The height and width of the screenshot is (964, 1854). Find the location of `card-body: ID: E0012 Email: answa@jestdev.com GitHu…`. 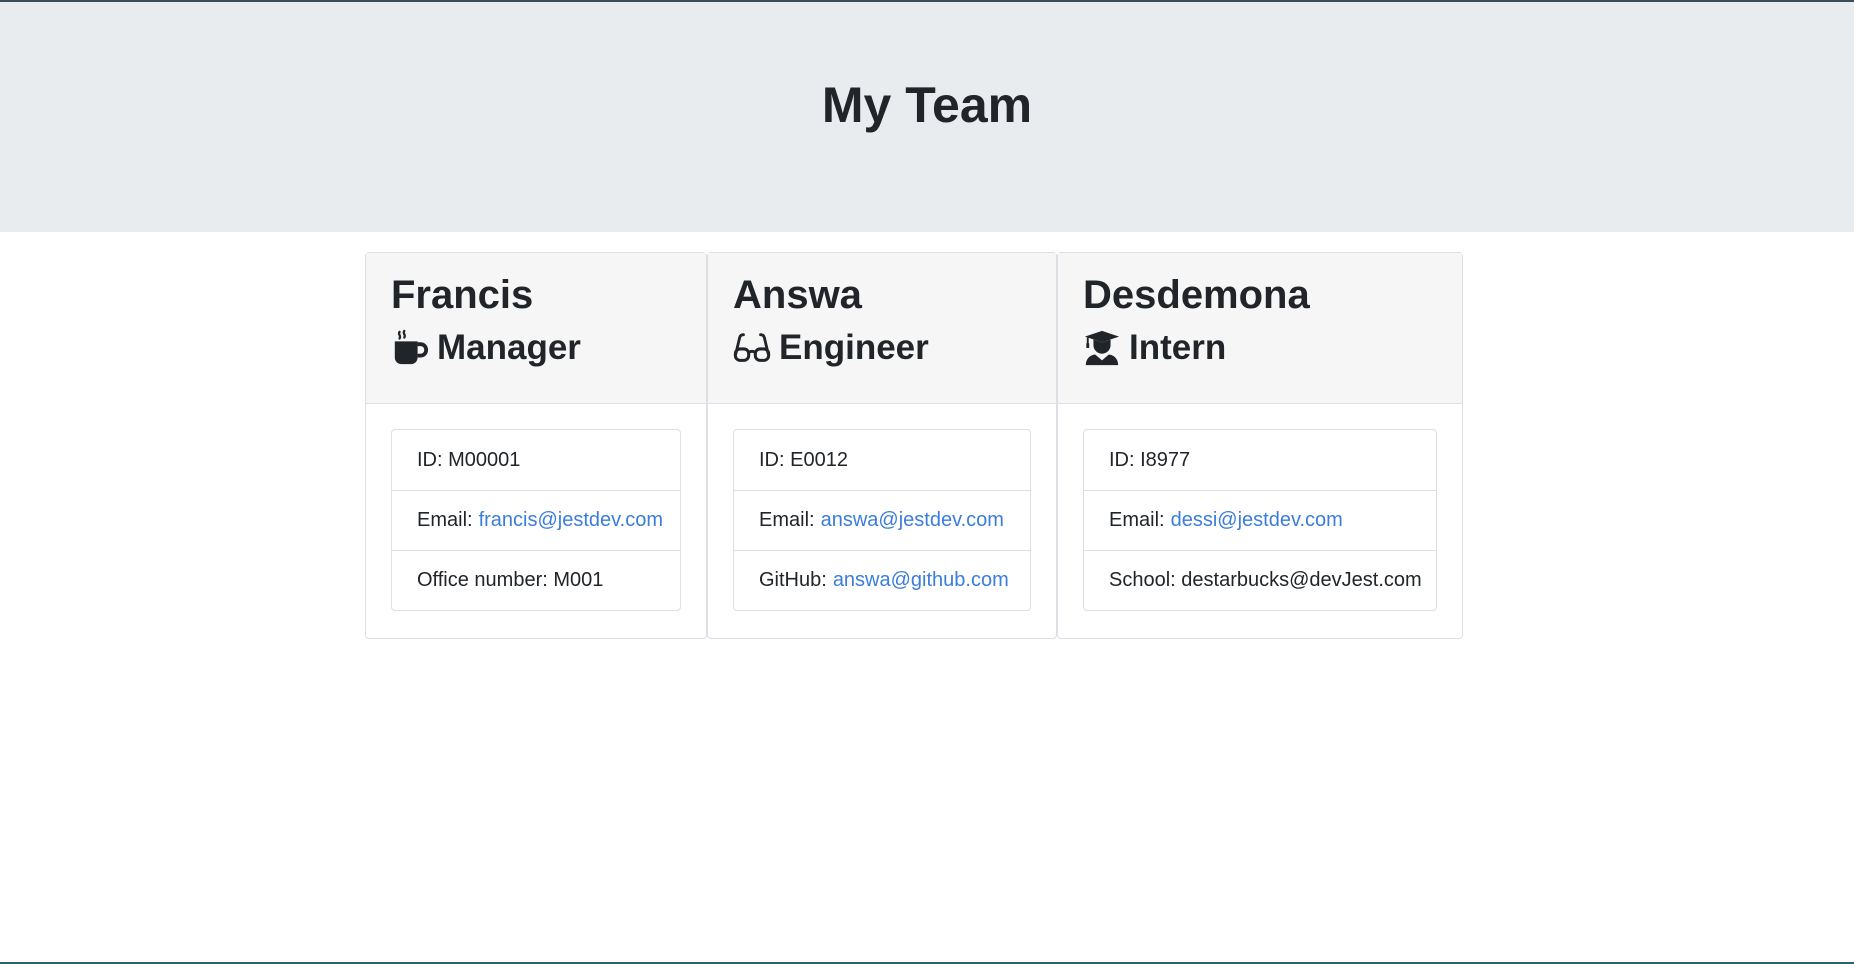

card-body: ID: E0012 Email: answa@jestdev.com GitHu… is located at coordinates (882, 520).